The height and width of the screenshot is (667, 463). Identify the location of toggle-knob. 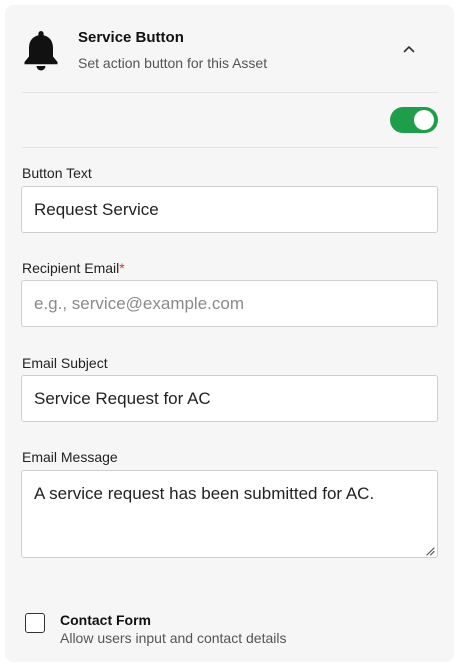
(424, 120).